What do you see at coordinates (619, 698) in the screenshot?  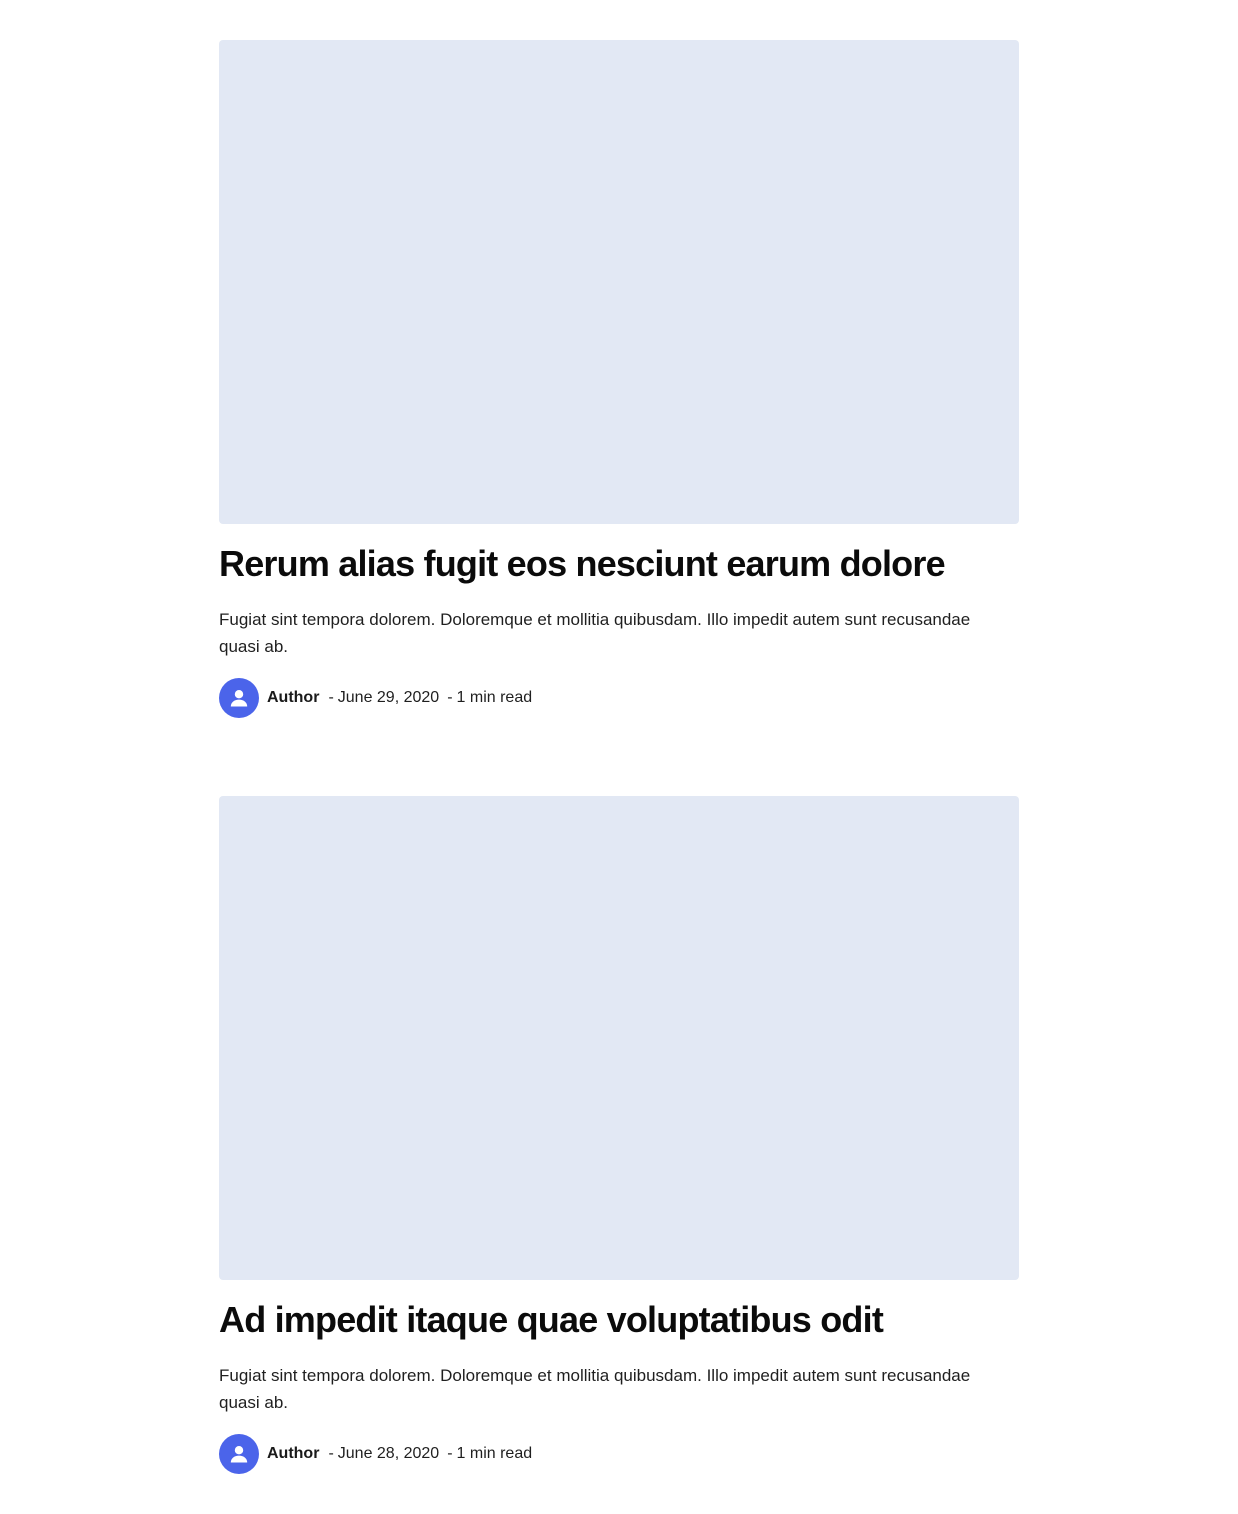 I see `post-meta: Author - June 29, 2020 - 1 min read` at bounding box center [619, 698].